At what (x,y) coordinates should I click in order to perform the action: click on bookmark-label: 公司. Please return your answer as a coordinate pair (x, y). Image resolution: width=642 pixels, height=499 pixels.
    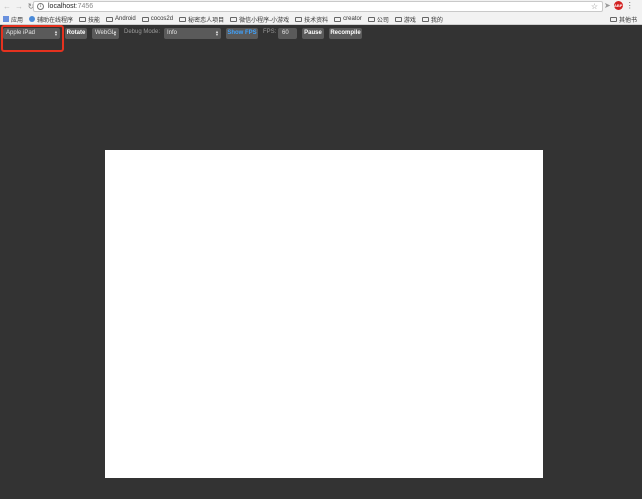
    Looking at the image, I should click on (382, 20).